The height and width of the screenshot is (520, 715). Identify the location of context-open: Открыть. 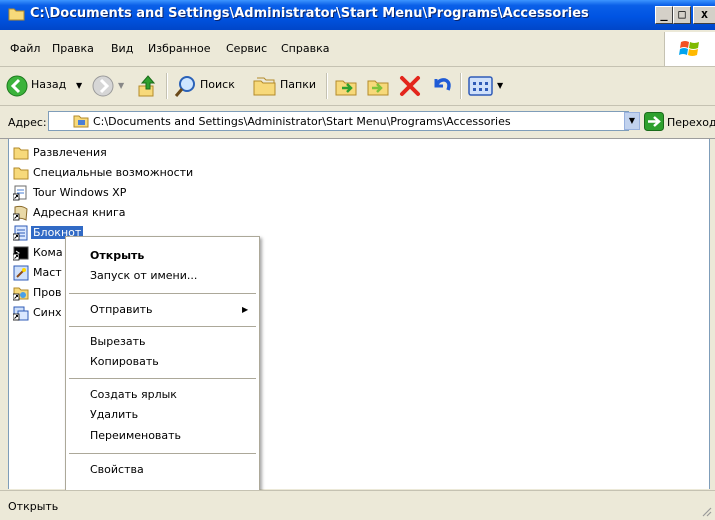
(117, 255).